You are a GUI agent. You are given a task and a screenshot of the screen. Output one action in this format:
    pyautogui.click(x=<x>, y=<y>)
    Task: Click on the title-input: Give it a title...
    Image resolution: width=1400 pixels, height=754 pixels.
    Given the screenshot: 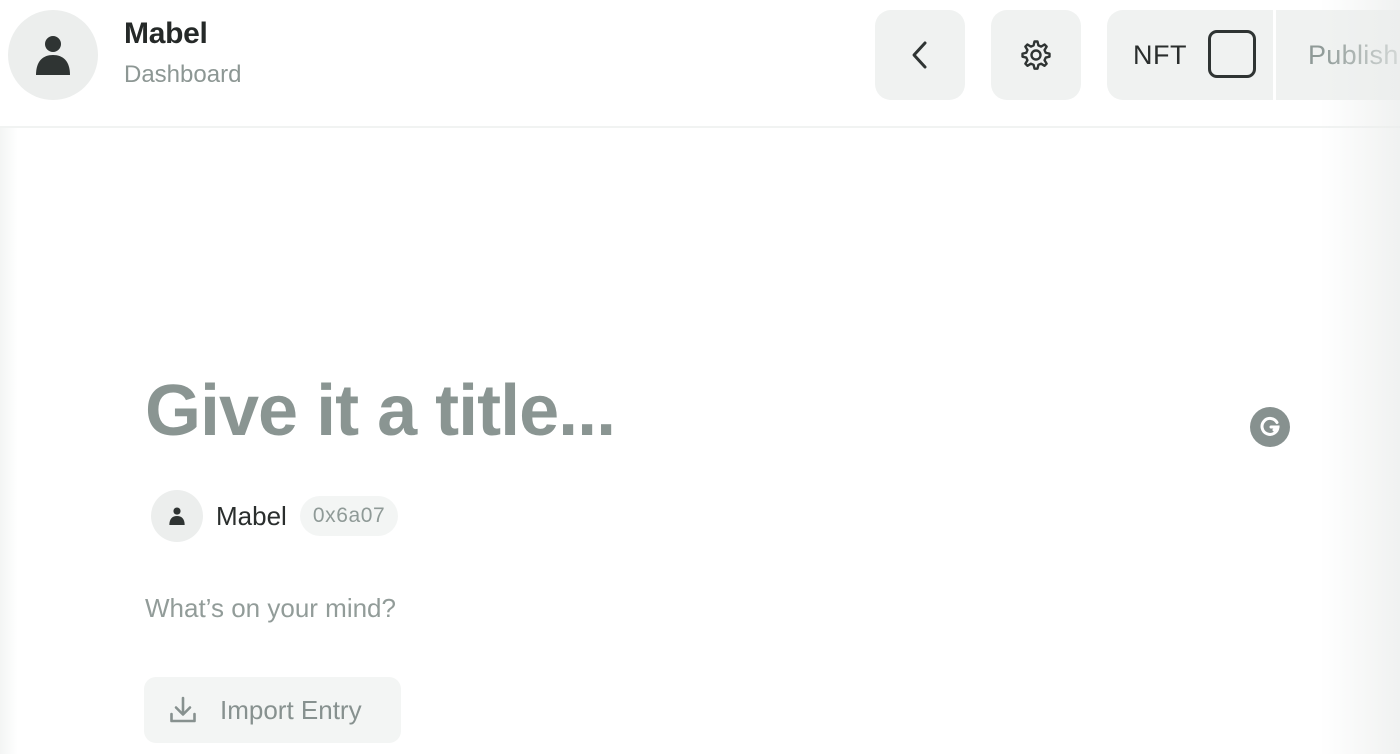 What is the action you would take?
    pyautogui.click(x=380, y=411)
    